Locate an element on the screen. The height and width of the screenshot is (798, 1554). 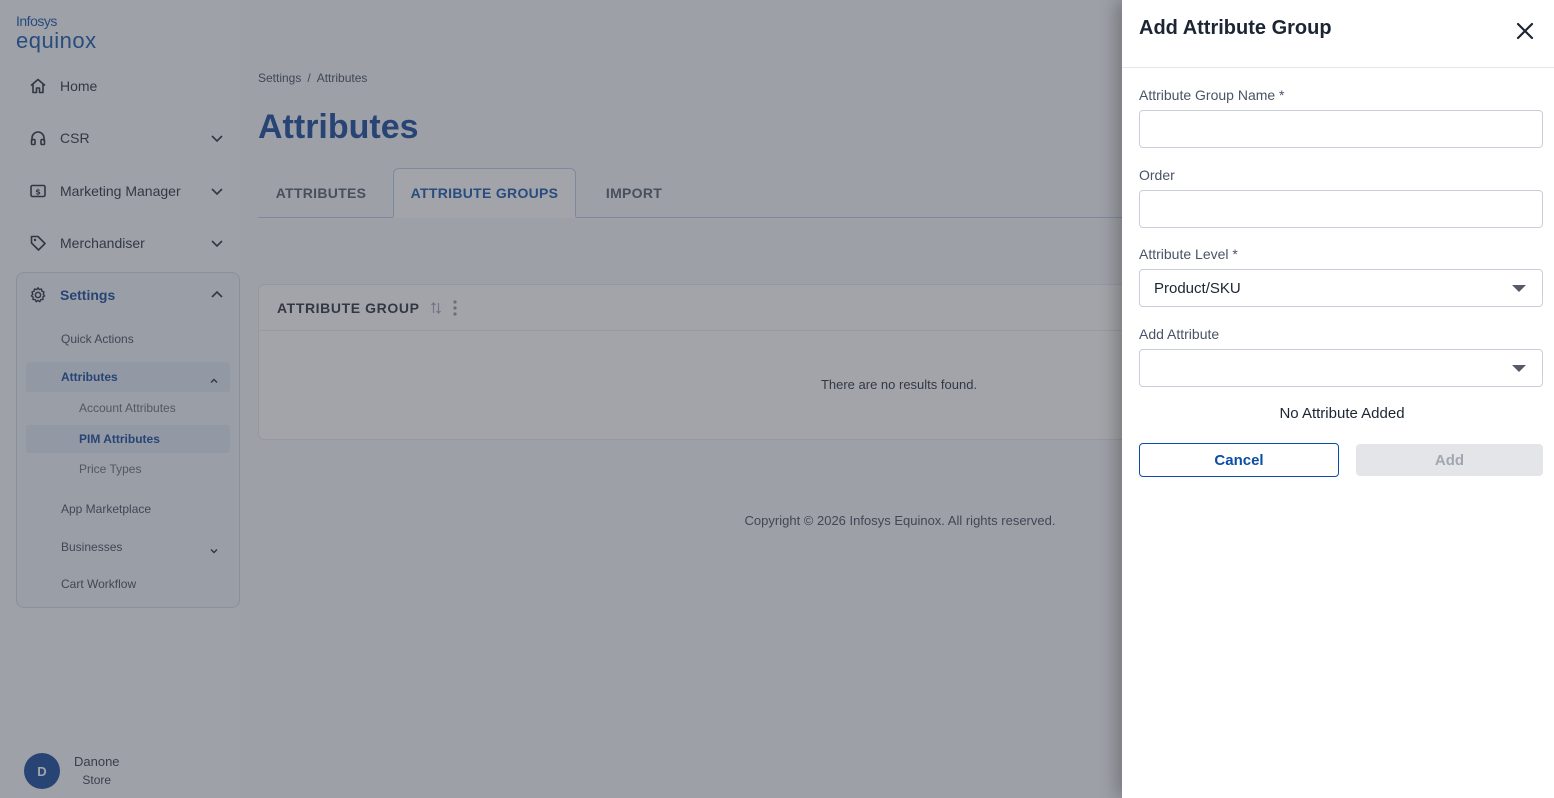
drawer-title: Add Attribute Group is located at coordinates (1235, 28).